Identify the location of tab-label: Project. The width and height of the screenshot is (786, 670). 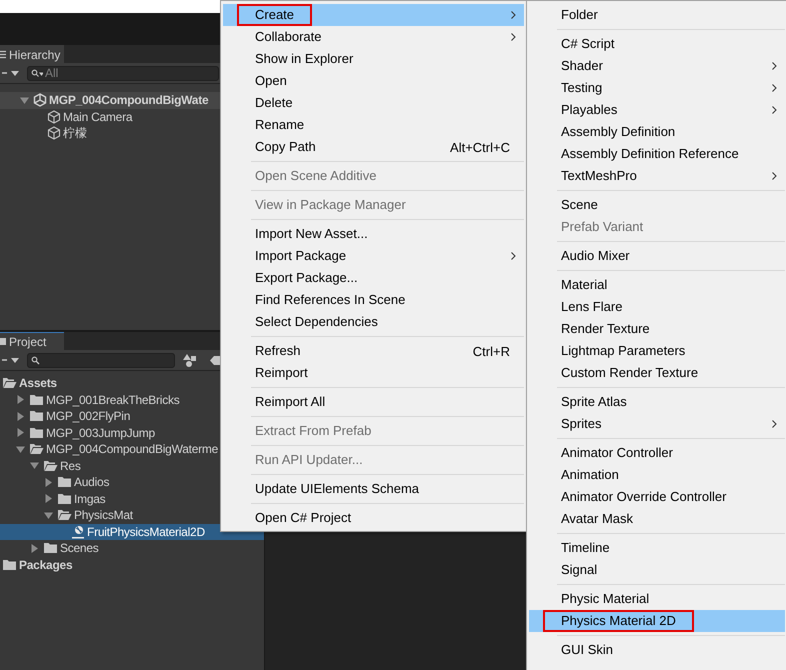
(27, 341).